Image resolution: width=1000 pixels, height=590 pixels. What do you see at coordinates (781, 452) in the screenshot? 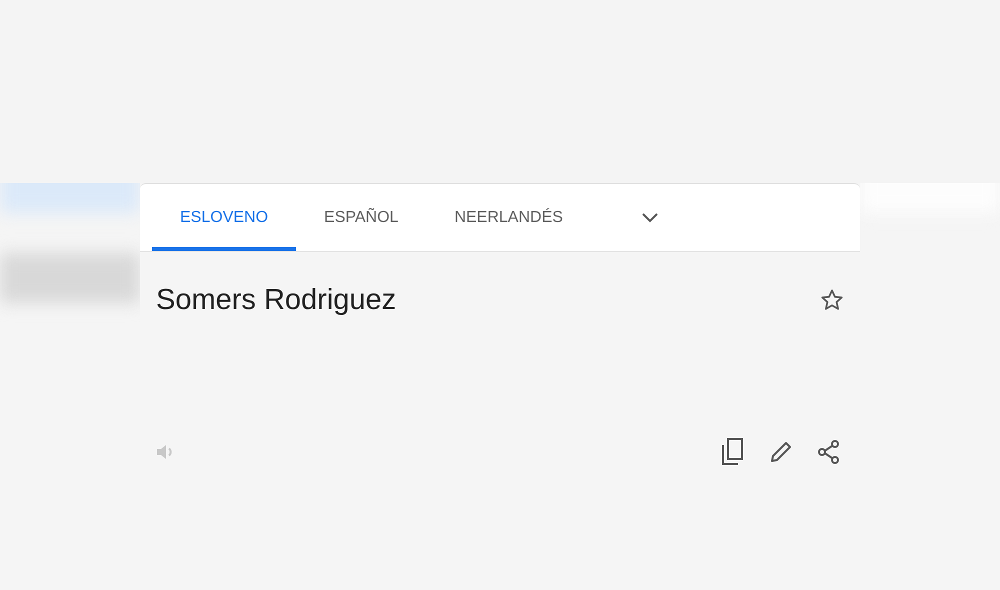
I see `pencil-icon` at bounding box center [781, 452].